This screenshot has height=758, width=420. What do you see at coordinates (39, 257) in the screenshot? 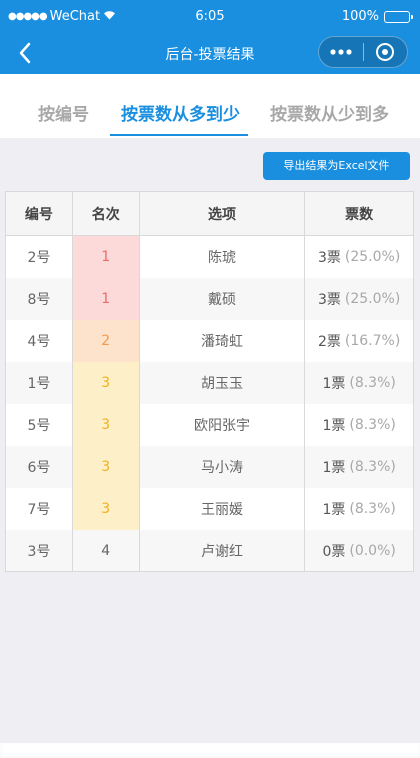
I see `cell-id: 2号` at bounding box center [39, 257].